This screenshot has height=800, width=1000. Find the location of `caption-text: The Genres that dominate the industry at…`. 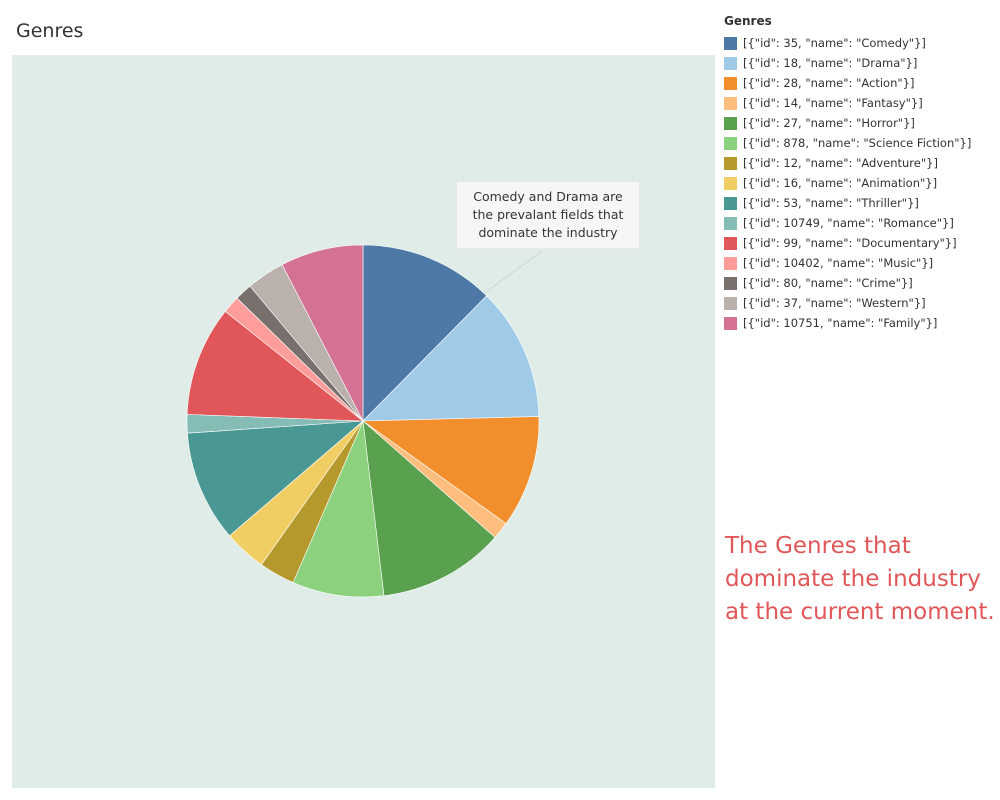

caption-text: The Genres that dominate the industry at… is located at coordinates (860, 579).